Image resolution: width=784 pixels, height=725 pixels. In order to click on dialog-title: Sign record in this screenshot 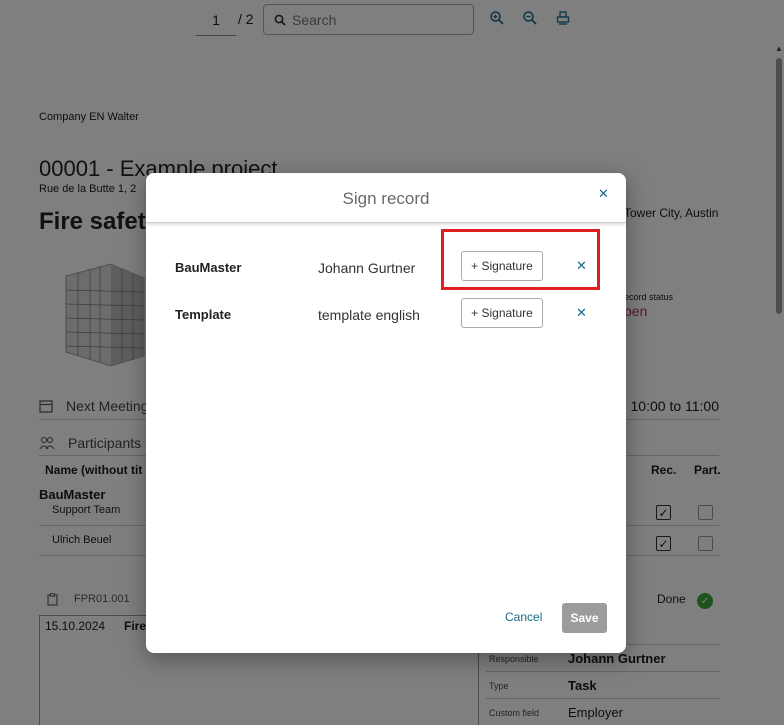, I will do `click(386, 198)`.